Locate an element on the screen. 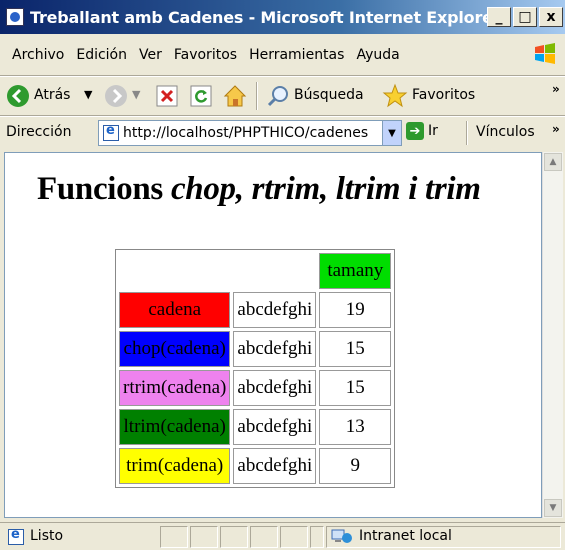 This screenshot has height=550, width=565. table-header-row: tamany is located at coordinates (255, 271).